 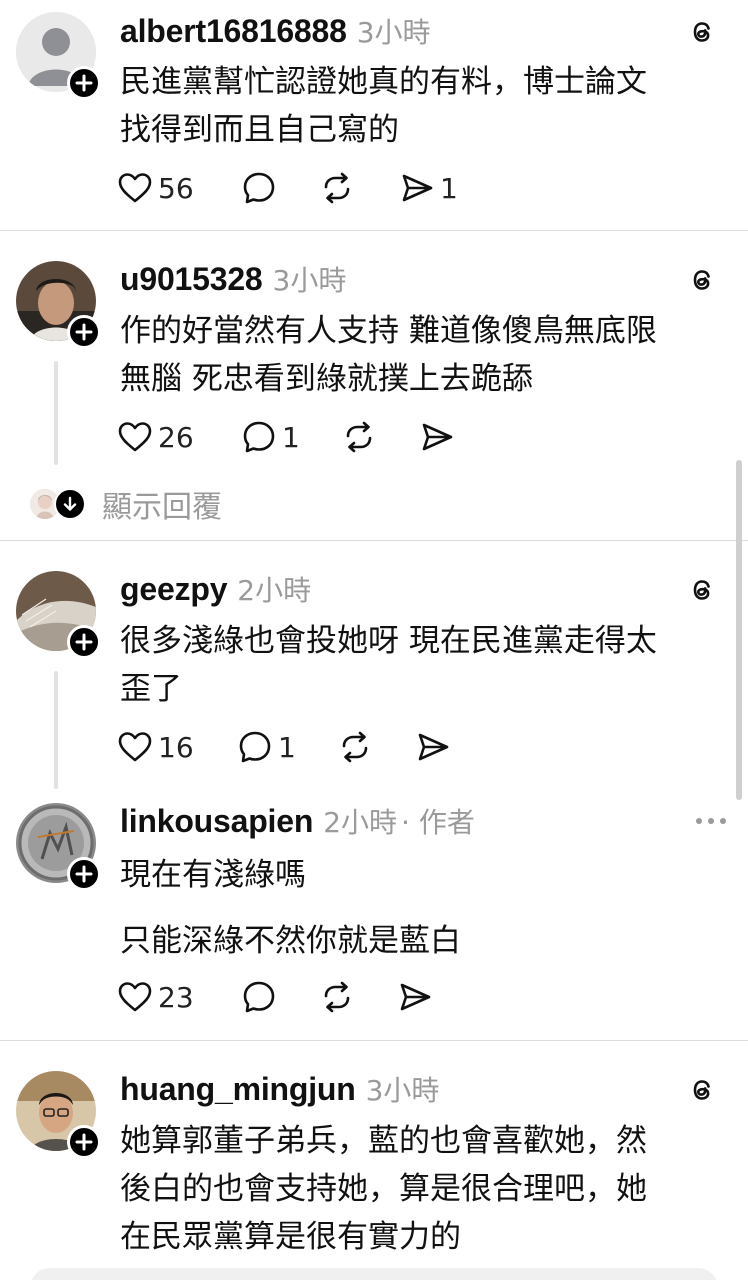 I want to click on show-replies-label: 顯示回覆, so click(x=162, y=504).